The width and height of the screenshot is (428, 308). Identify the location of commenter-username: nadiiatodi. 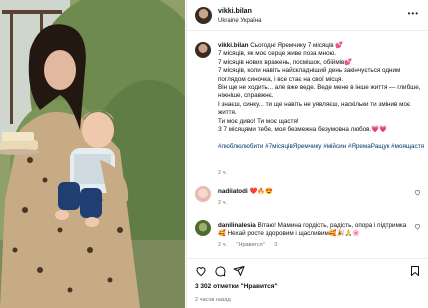
(233, 191).